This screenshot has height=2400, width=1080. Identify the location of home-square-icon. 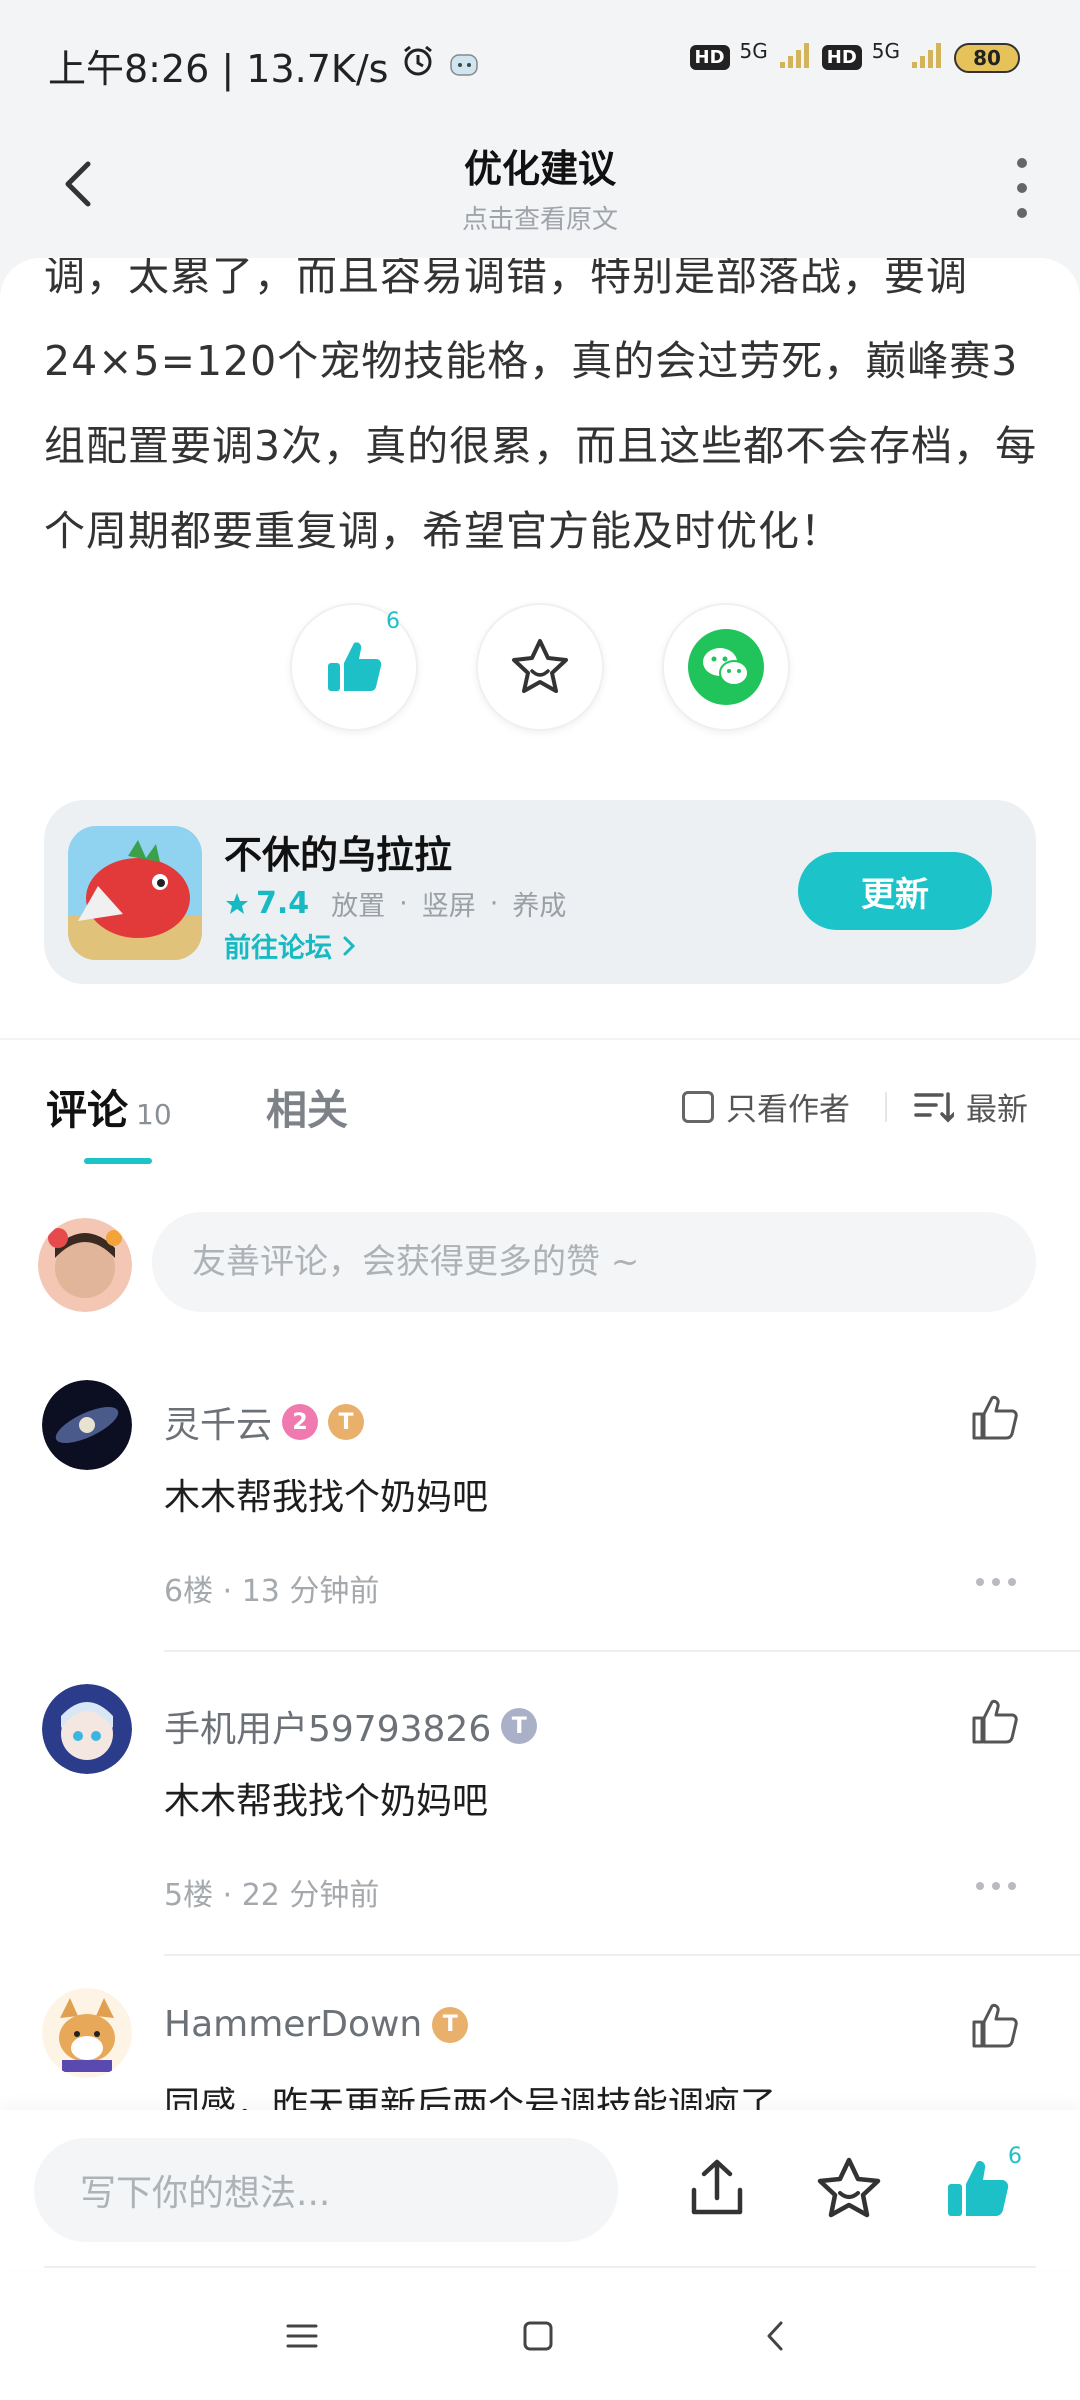
(538, 2336).